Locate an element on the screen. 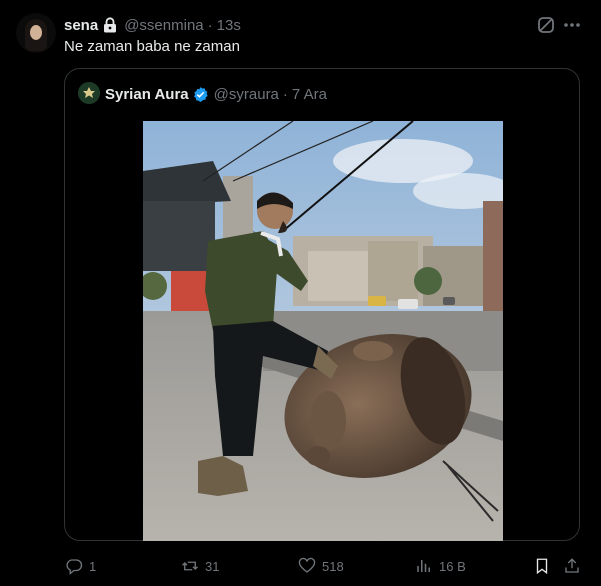 Image resolution: width=601 pixels, height=586 pixels. reply-count: 1 is located at coordinates (93, 566).